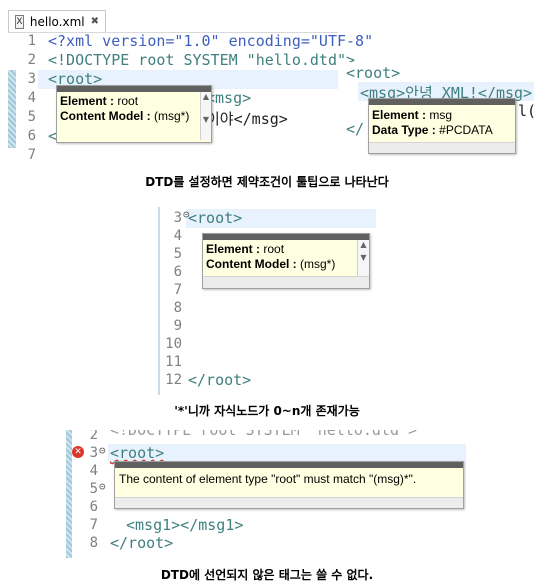 This screenshot has height=587, width=534. I want to click on caption-1: DTD를 설정하면 제약조건이 툴팁으로 나타난다, so click(267, 182).